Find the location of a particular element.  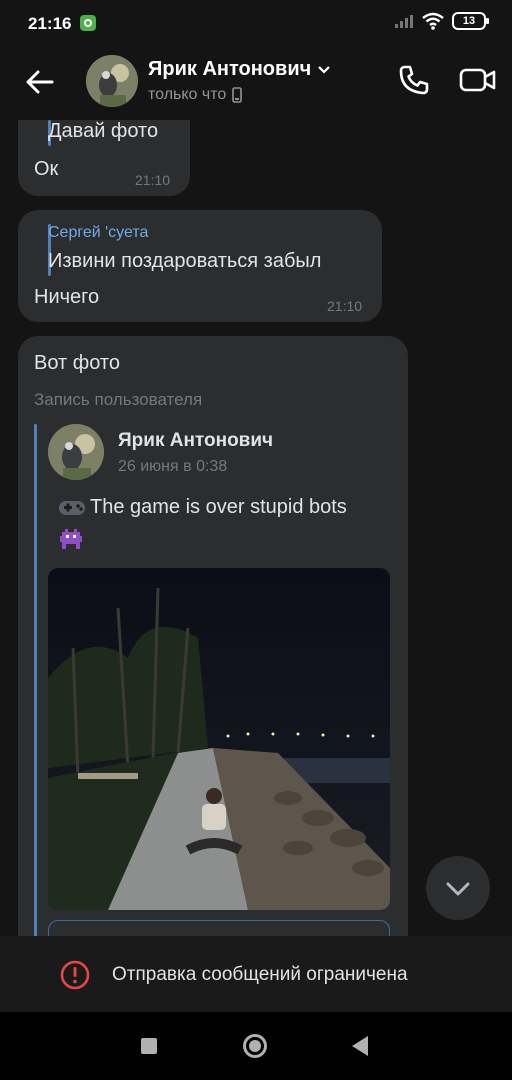

recent-apps-button is located at coordinates (149, 1046).